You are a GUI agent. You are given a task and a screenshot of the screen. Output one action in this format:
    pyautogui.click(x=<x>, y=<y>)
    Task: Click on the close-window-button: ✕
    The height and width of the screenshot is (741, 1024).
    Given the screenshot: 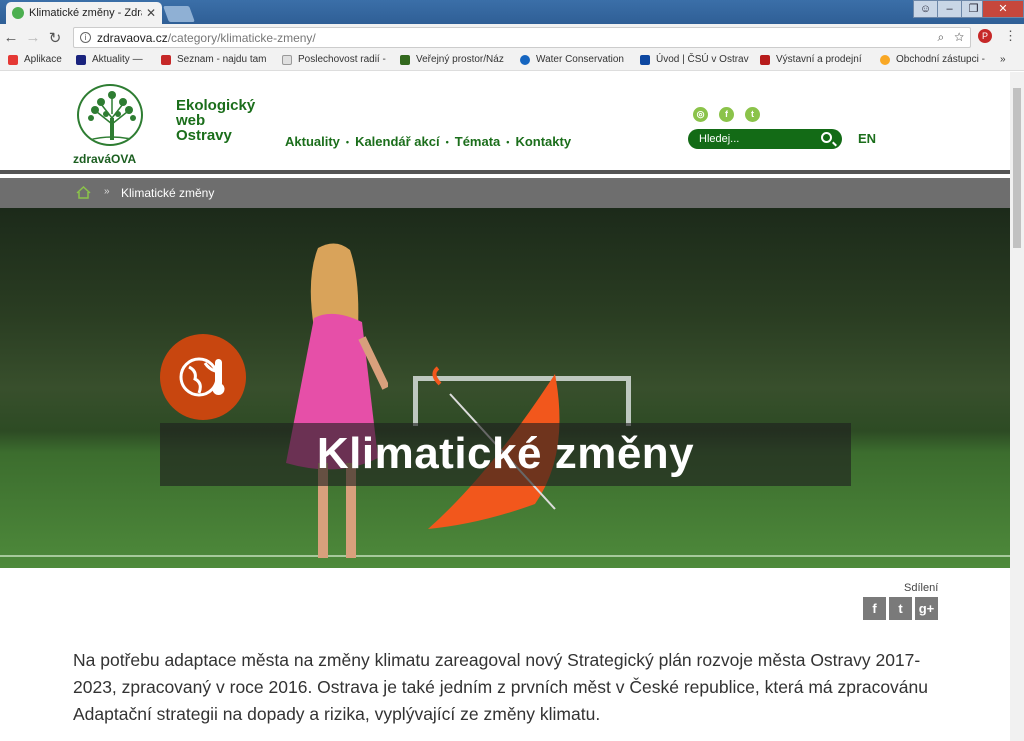 What is the action you would take?
    pyautogui.click(x=1003, y=9)
    